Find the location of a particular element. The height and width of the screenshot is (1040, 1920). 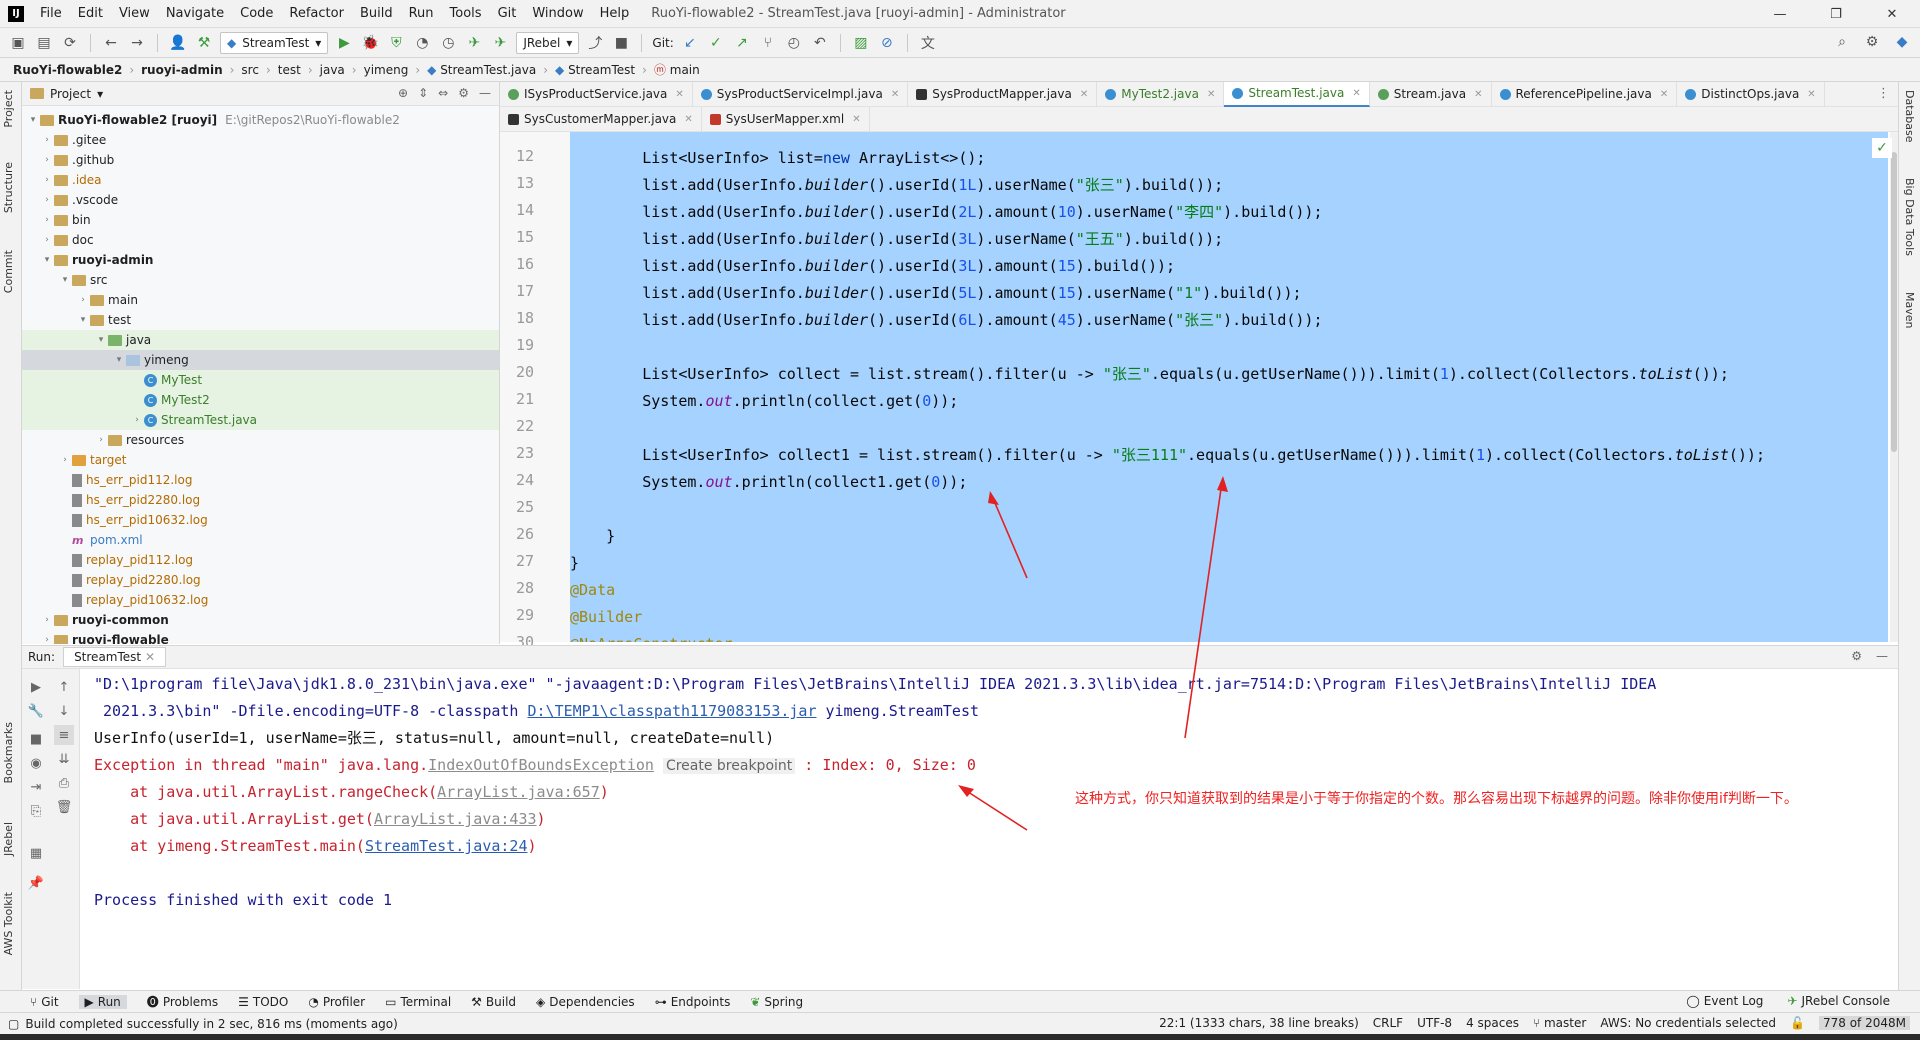

tree-item: › bin is located at coordinates (260, 220).